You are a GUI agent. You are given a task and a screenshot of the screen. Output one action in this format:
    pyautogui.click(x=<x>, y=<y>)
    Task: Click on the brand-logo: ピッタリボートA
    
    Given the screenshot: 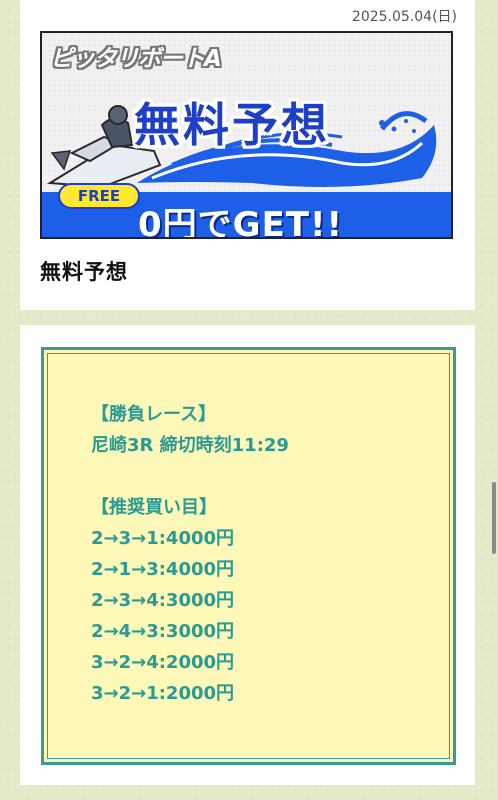 What is the action you would take?
    pyautogui.click(x=136, y=59)
    